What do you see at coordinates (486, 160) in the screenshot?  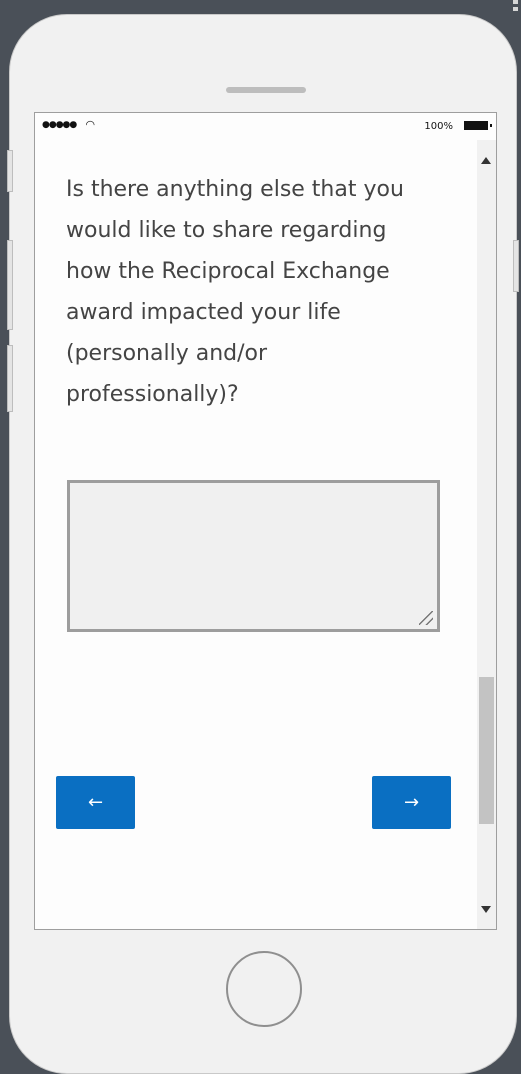 I see `scroll-up-arrow-icon` at bounding box center [486, 160].